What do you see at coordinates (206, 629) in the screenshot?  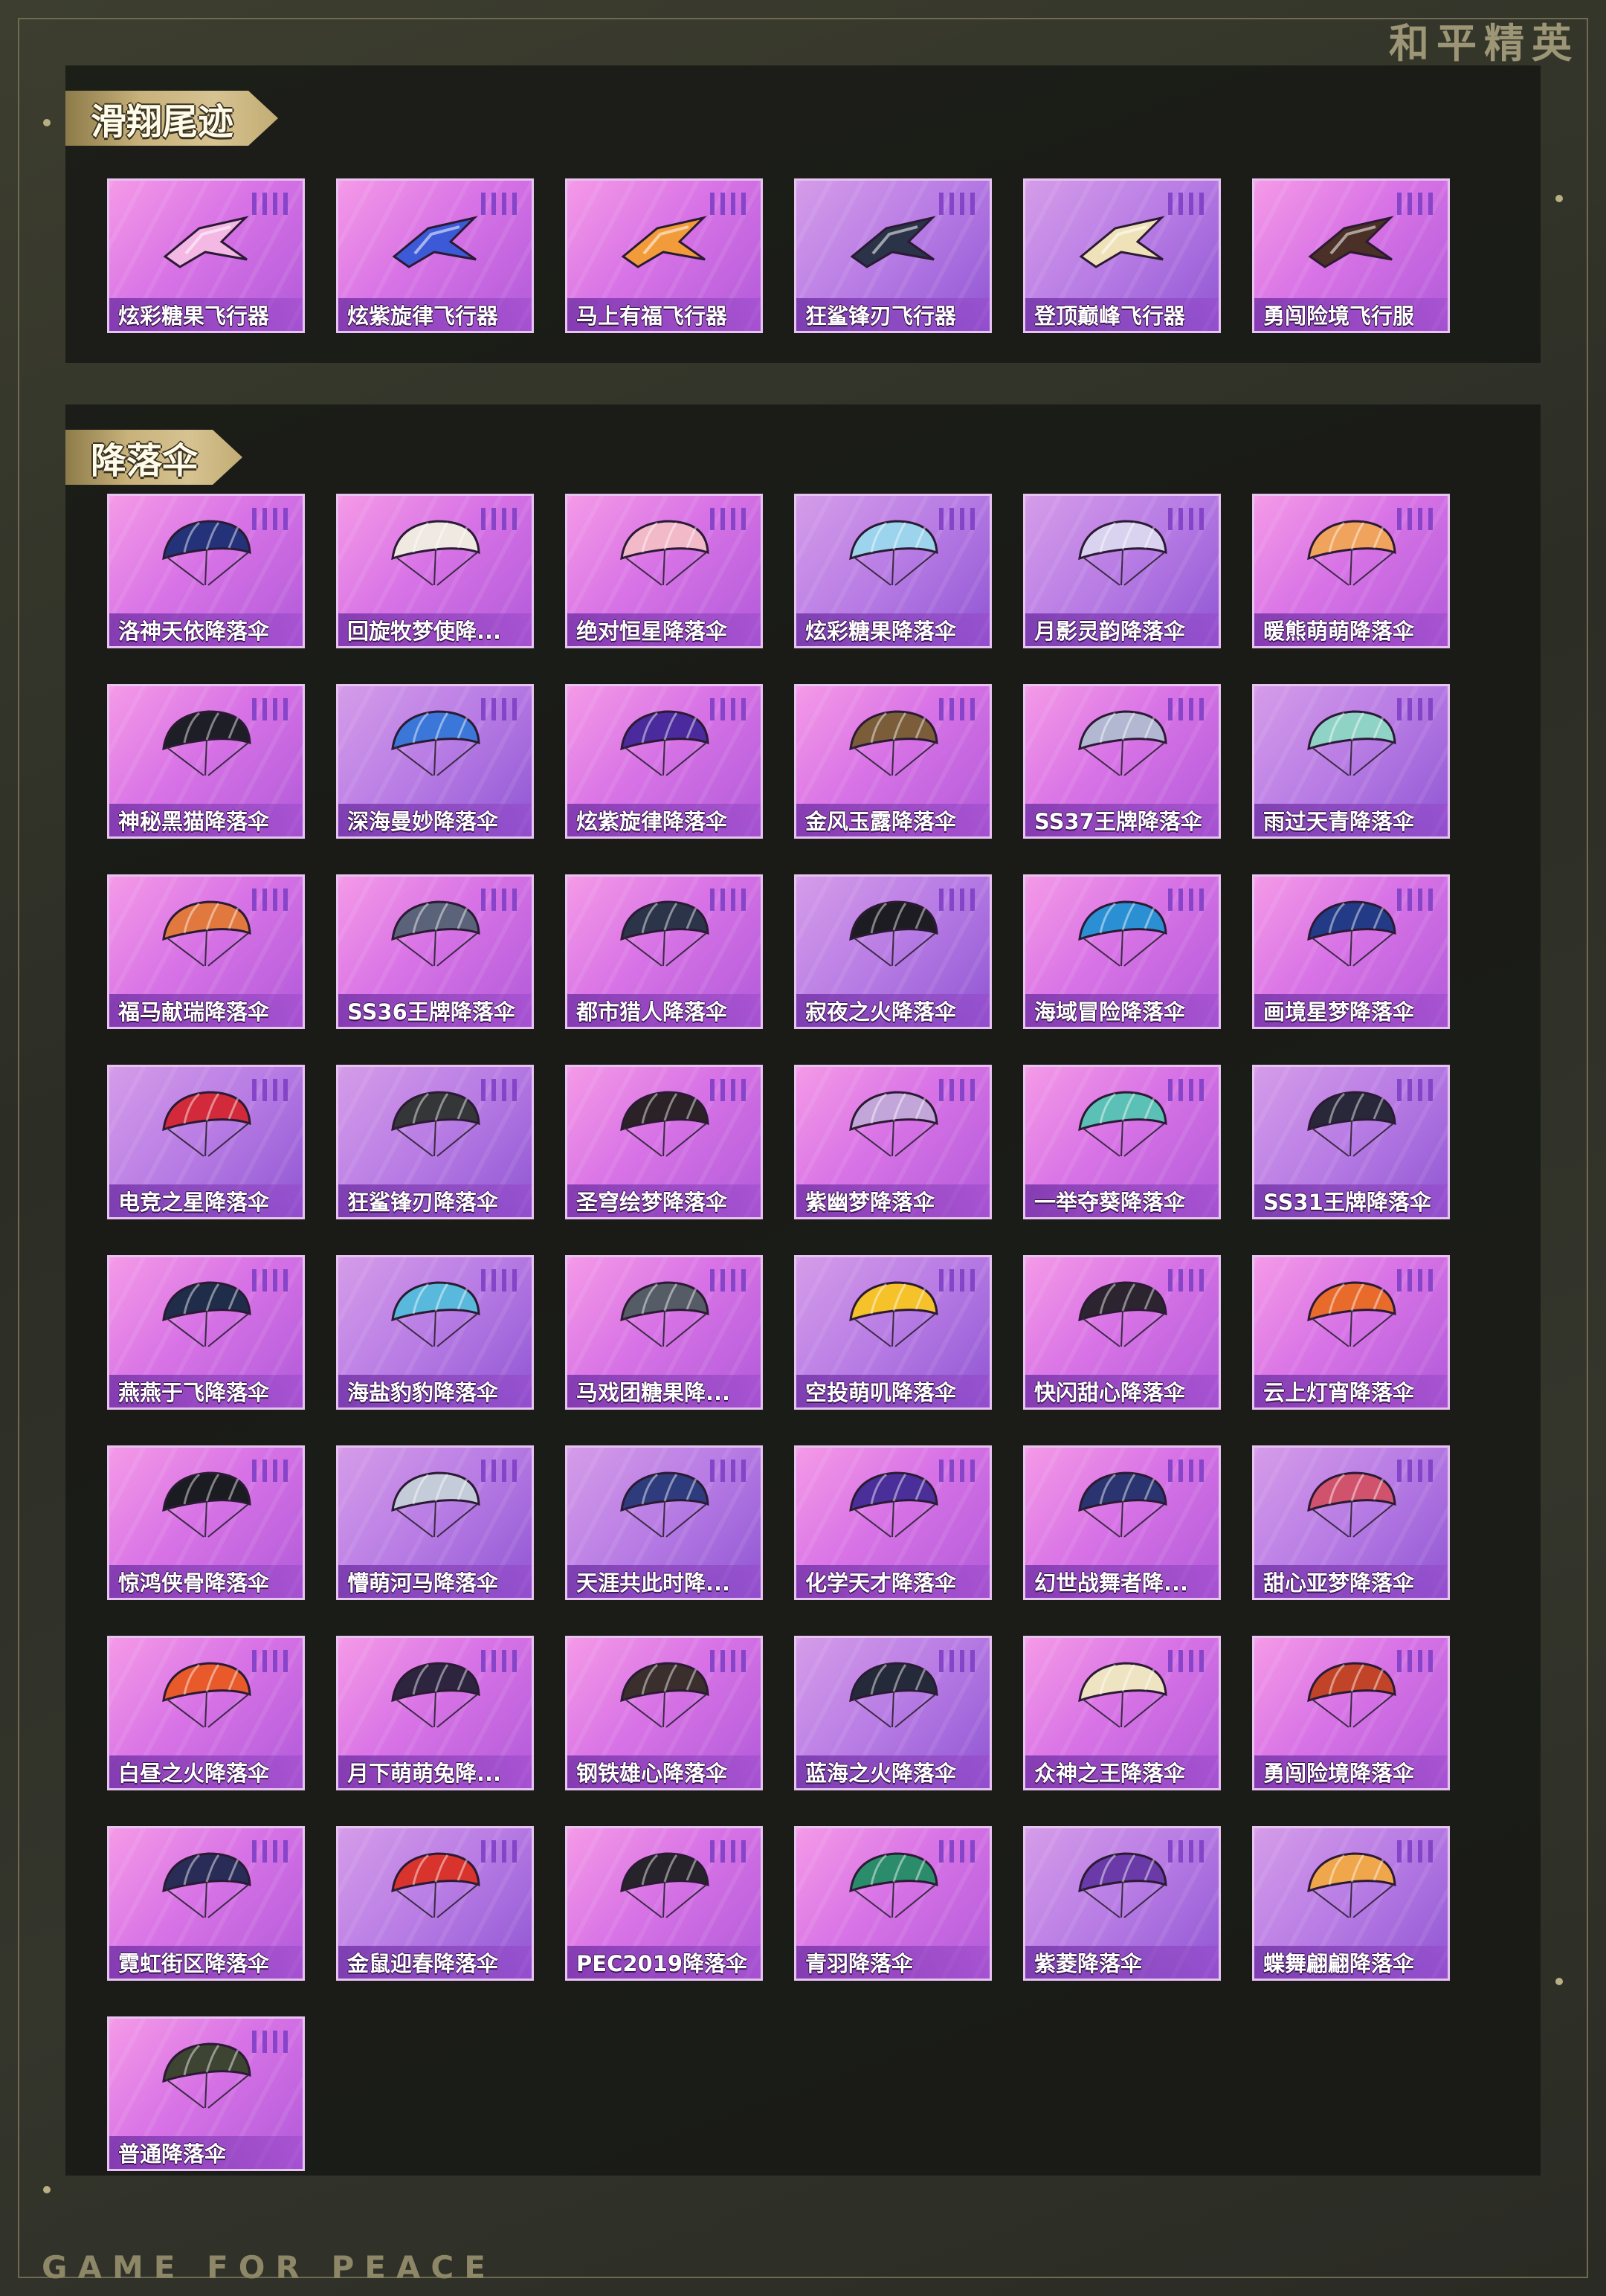 I see `item-label-bar: 洛神天依降落伞` at bounding box center [206, 629].